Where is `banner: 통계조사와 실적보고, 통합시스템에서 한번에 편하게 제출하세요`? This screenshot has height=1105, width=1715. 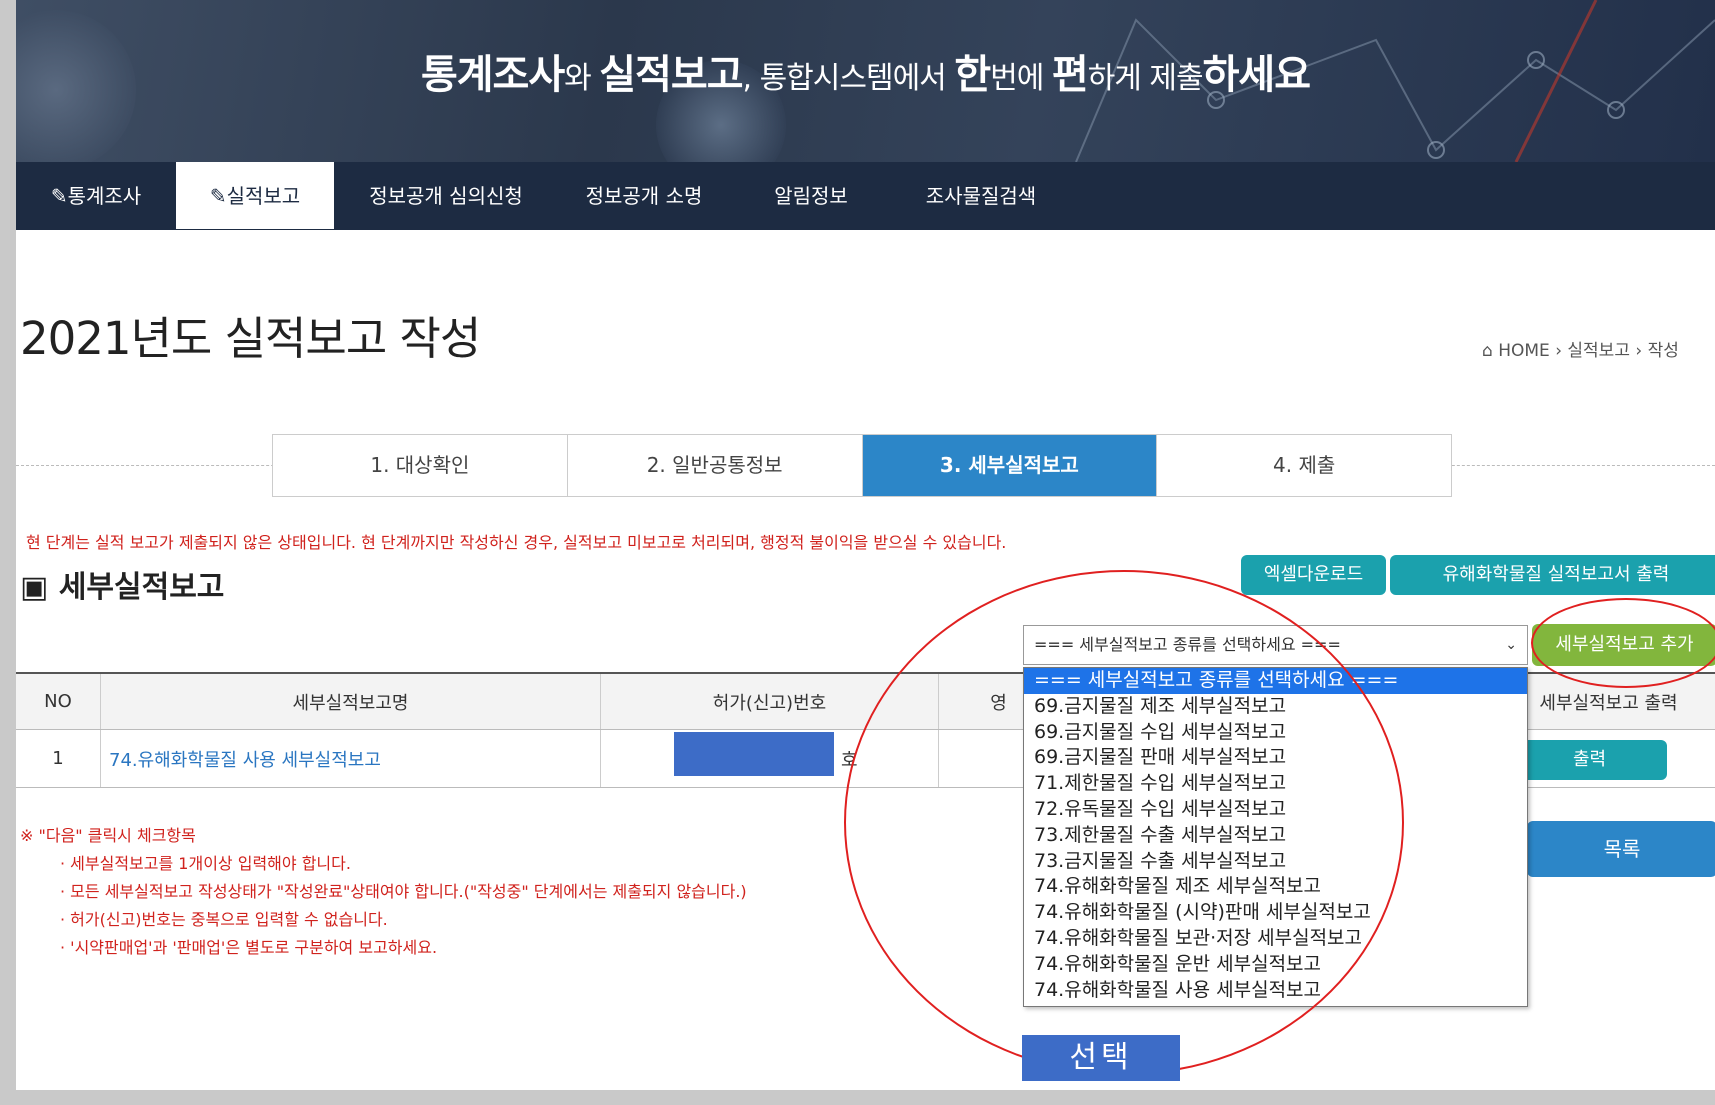
banner: 통계조사와 실적보고, 통합시스템에서 한번에 편하게 제출하세요 is located at coordinates (865, 81).